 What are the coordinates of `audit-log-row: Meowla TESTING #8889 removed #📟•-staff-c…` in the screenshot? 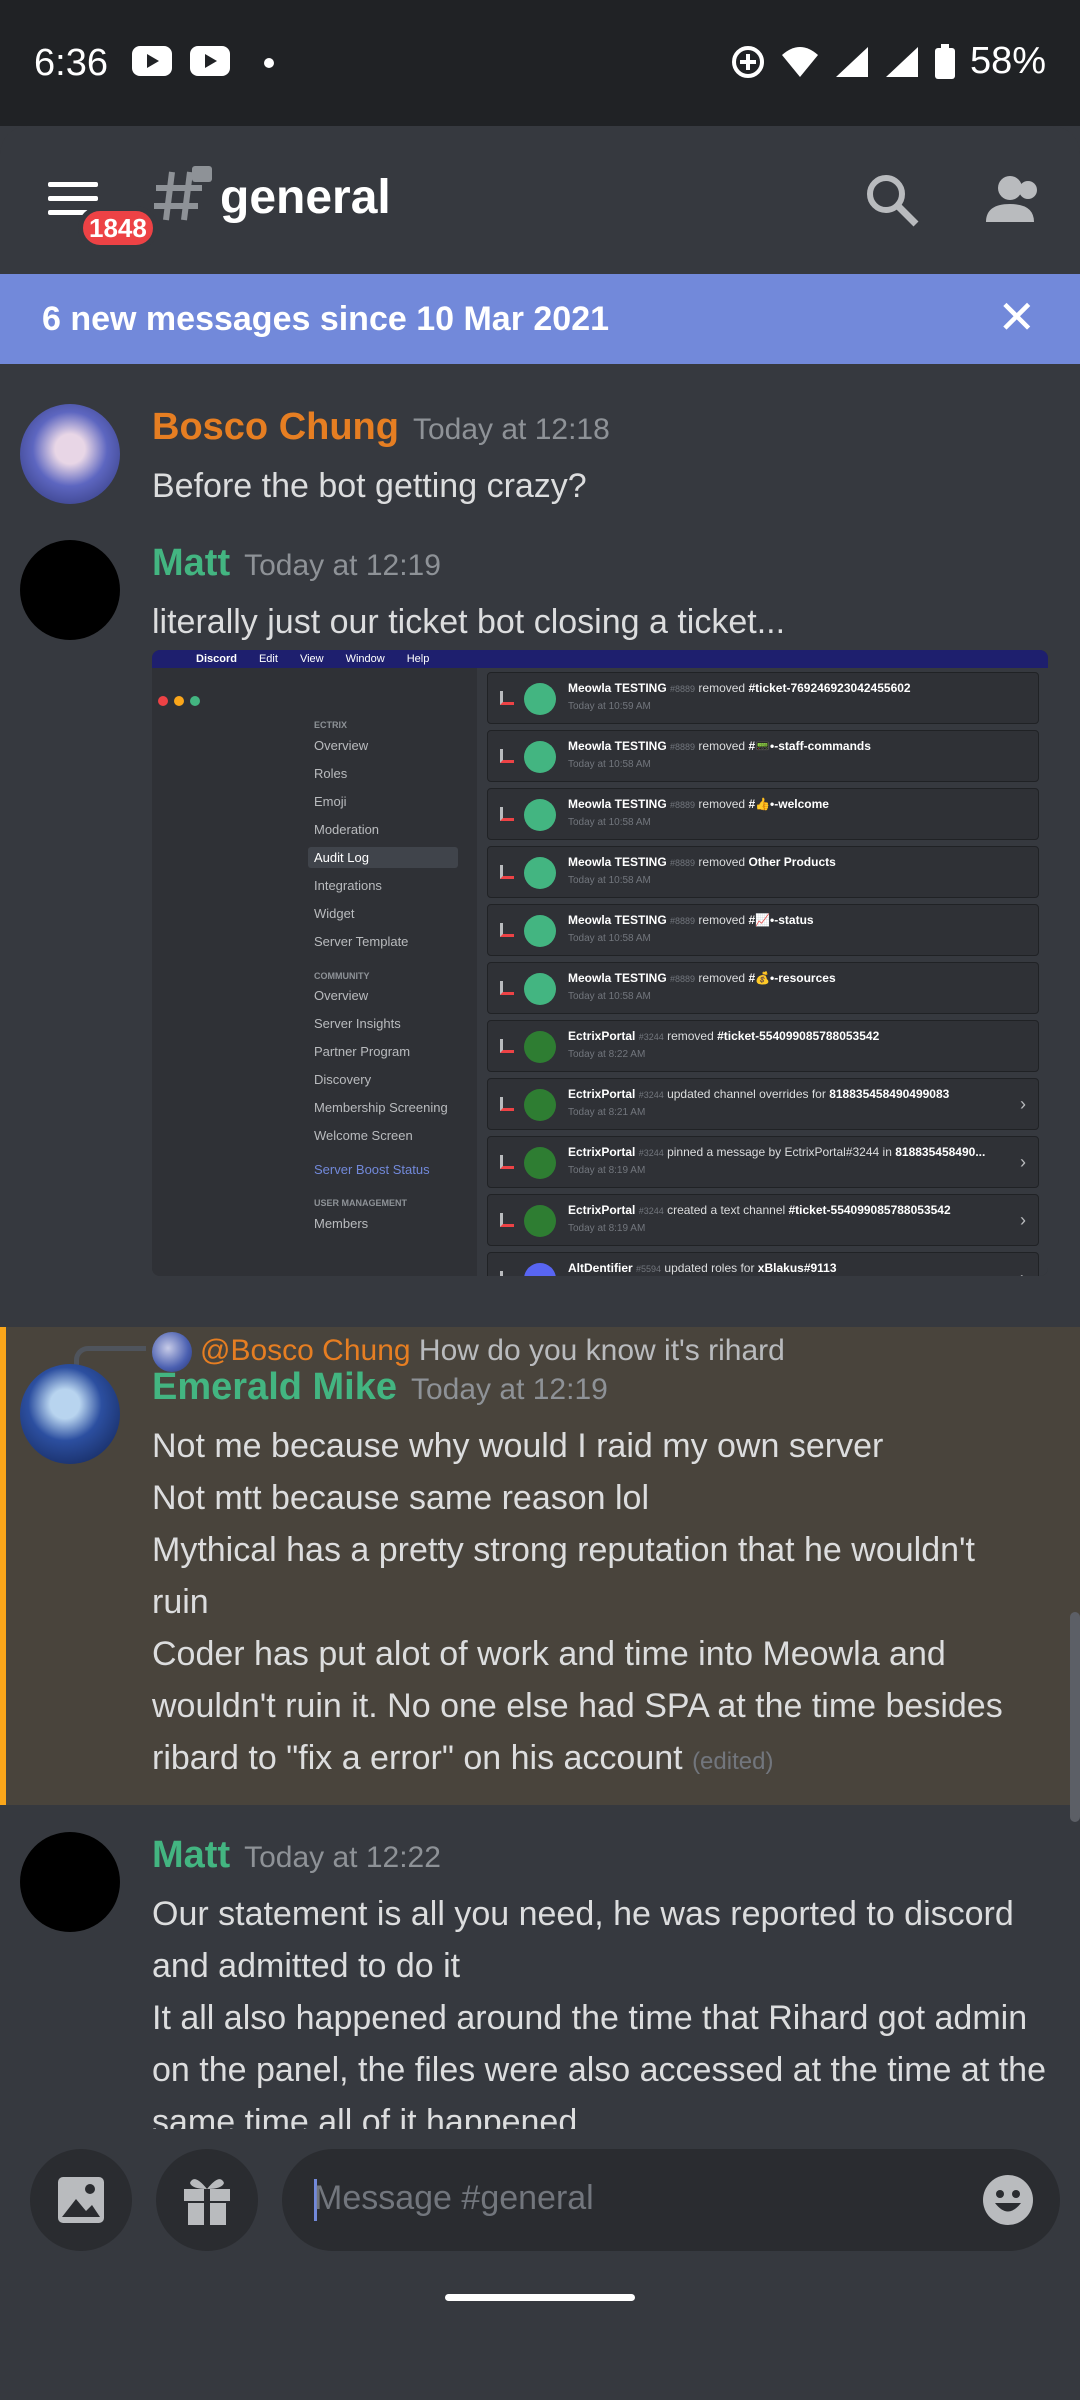 It's located at (763, 756).